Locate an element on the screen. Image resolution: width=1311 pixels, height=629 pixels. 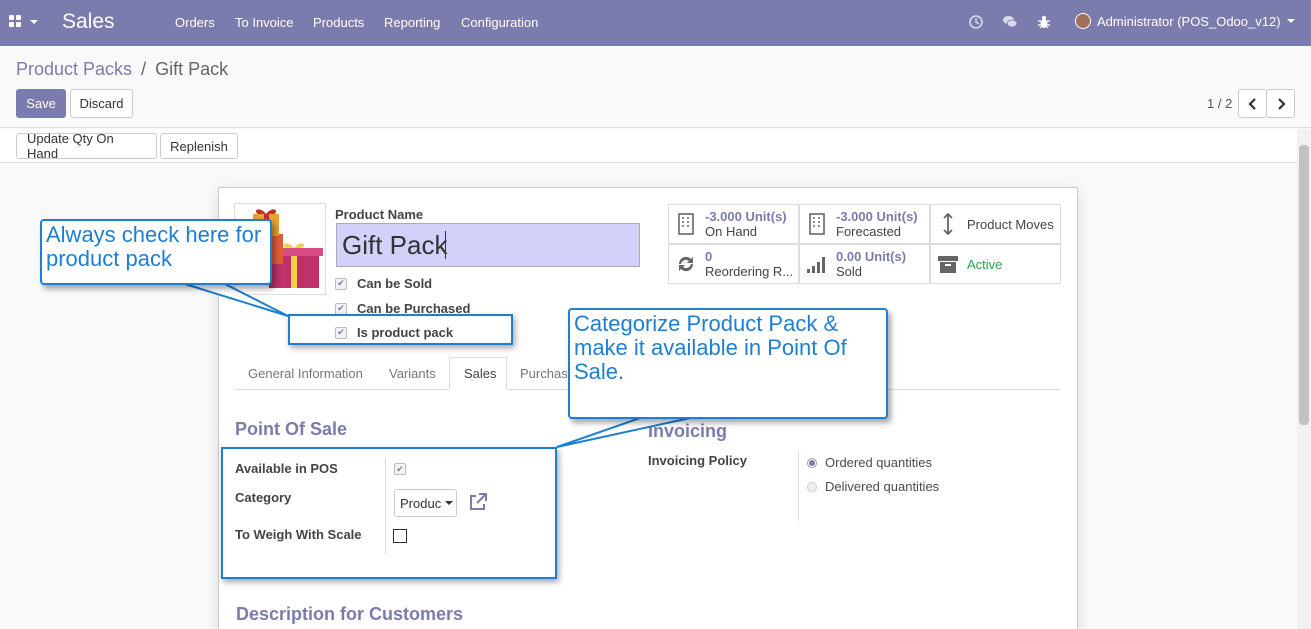
pack-callout: Always check here for product pack is located at coordinates (156, 252).